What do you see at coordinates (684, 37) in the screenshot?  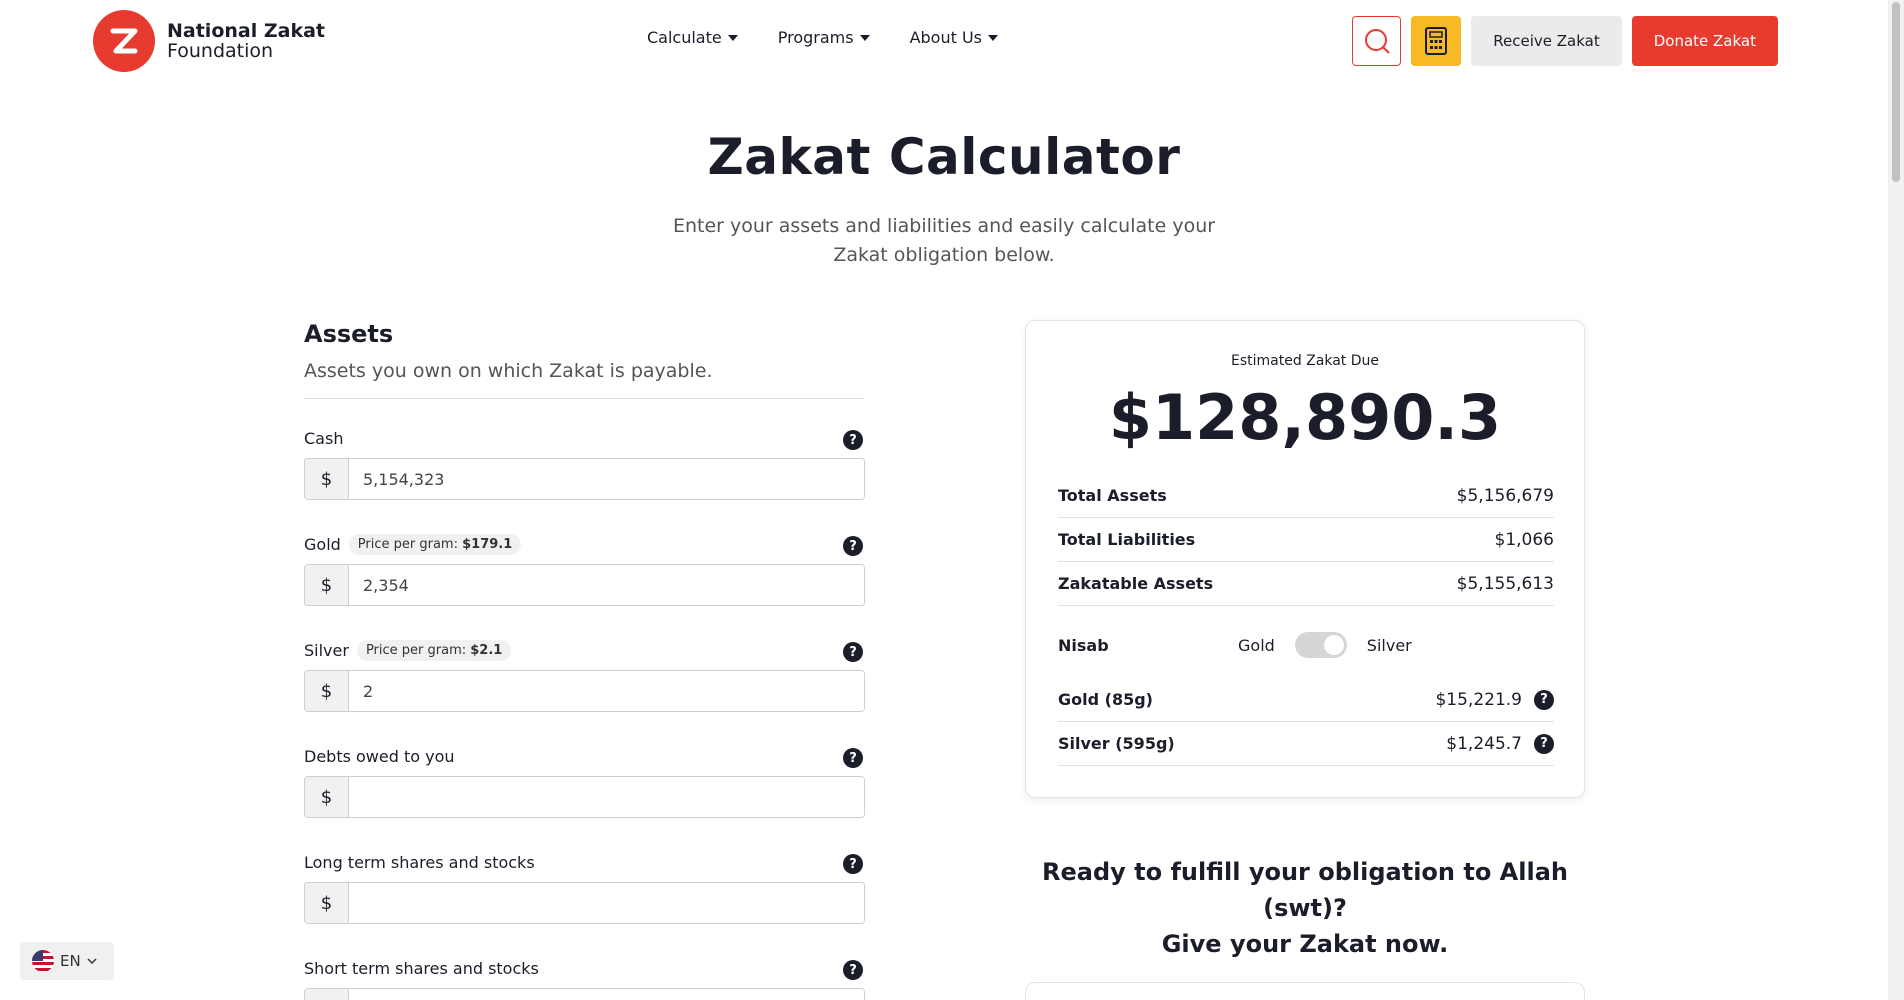 I see `nav-calculate-label: Calculate` at bounding box center [684, 37].